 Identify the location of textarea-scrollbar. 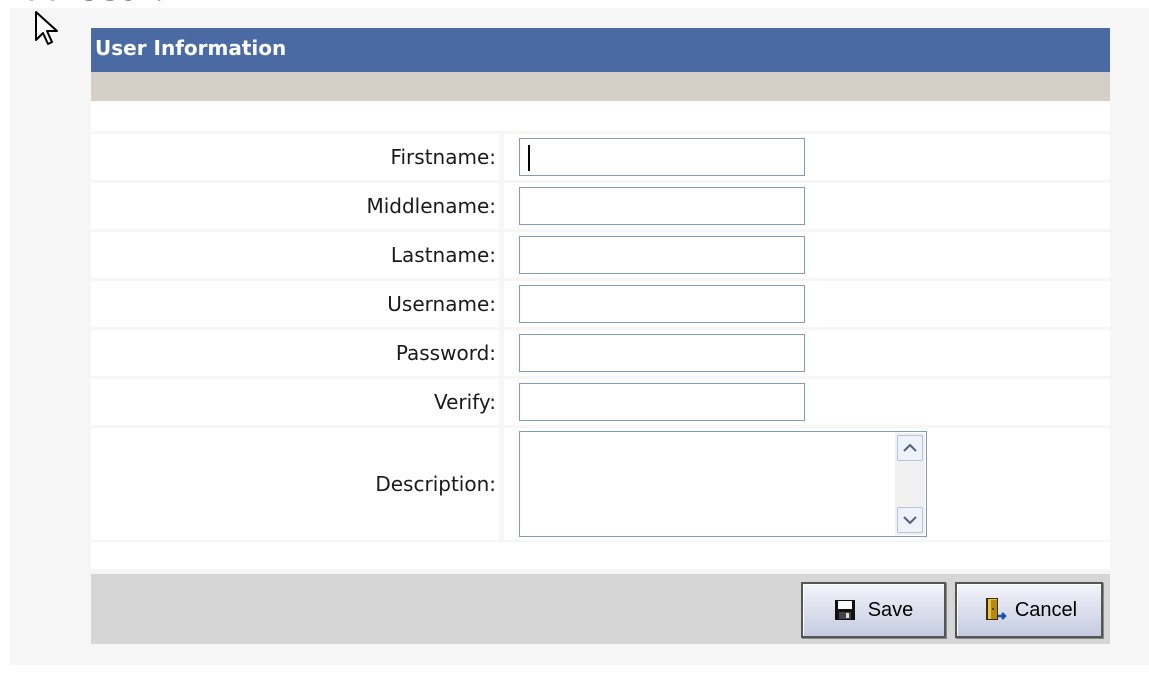
(910, 484).